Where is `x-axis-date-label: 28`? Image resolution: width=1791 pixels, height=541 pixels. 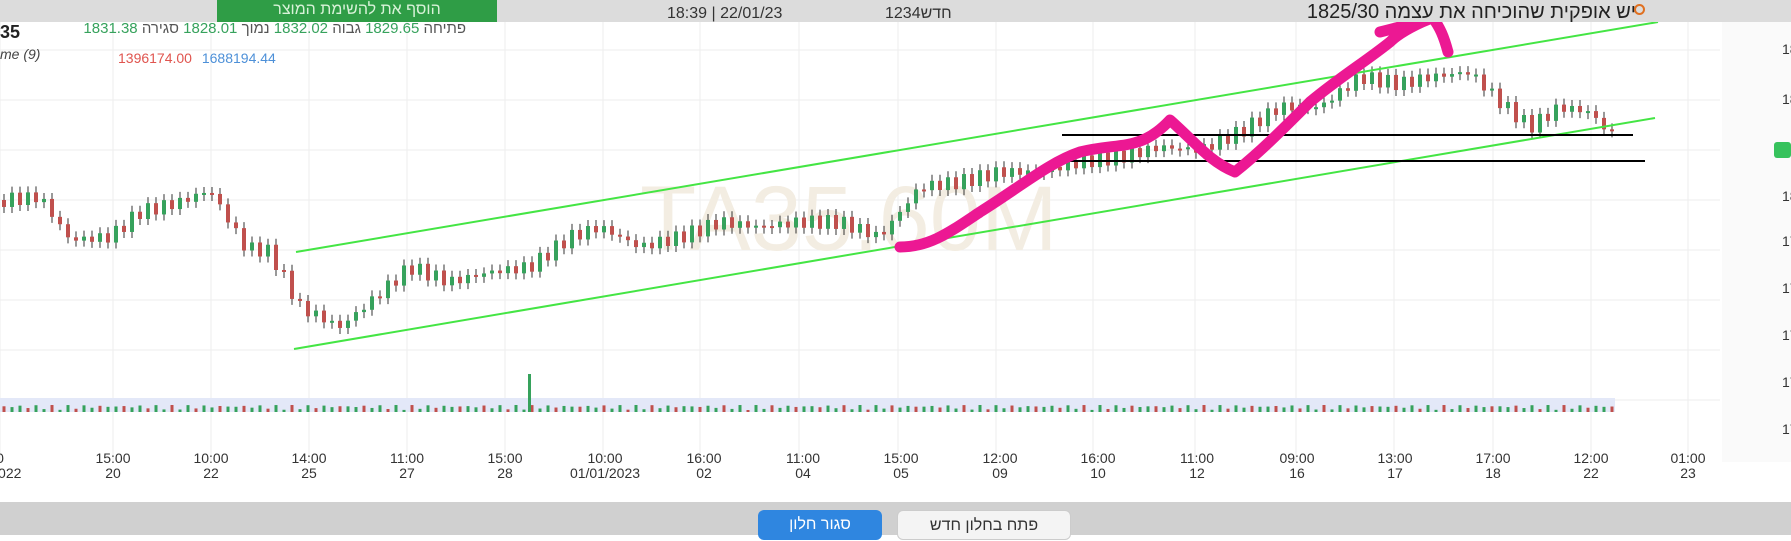
x-axis-date-label: 28 is located at coordinates (505, 473).